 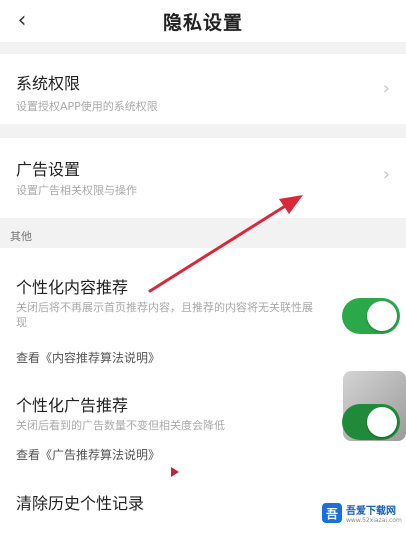 I want to click on watermark-name: 吾爱下载网, so click(x=371, y=511).